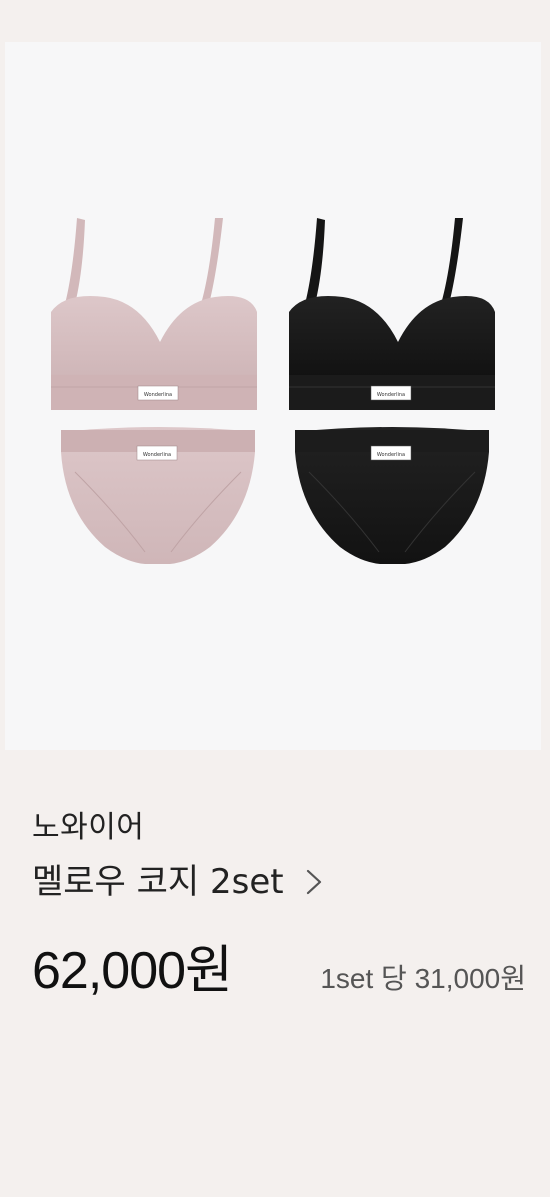 The width and height of the screenshot is (550, 1197). What do you see at coordinates (391, 395) in the screenshot?
I see `black-bra-label: Wonderlina` at bounding box center [391, 395].